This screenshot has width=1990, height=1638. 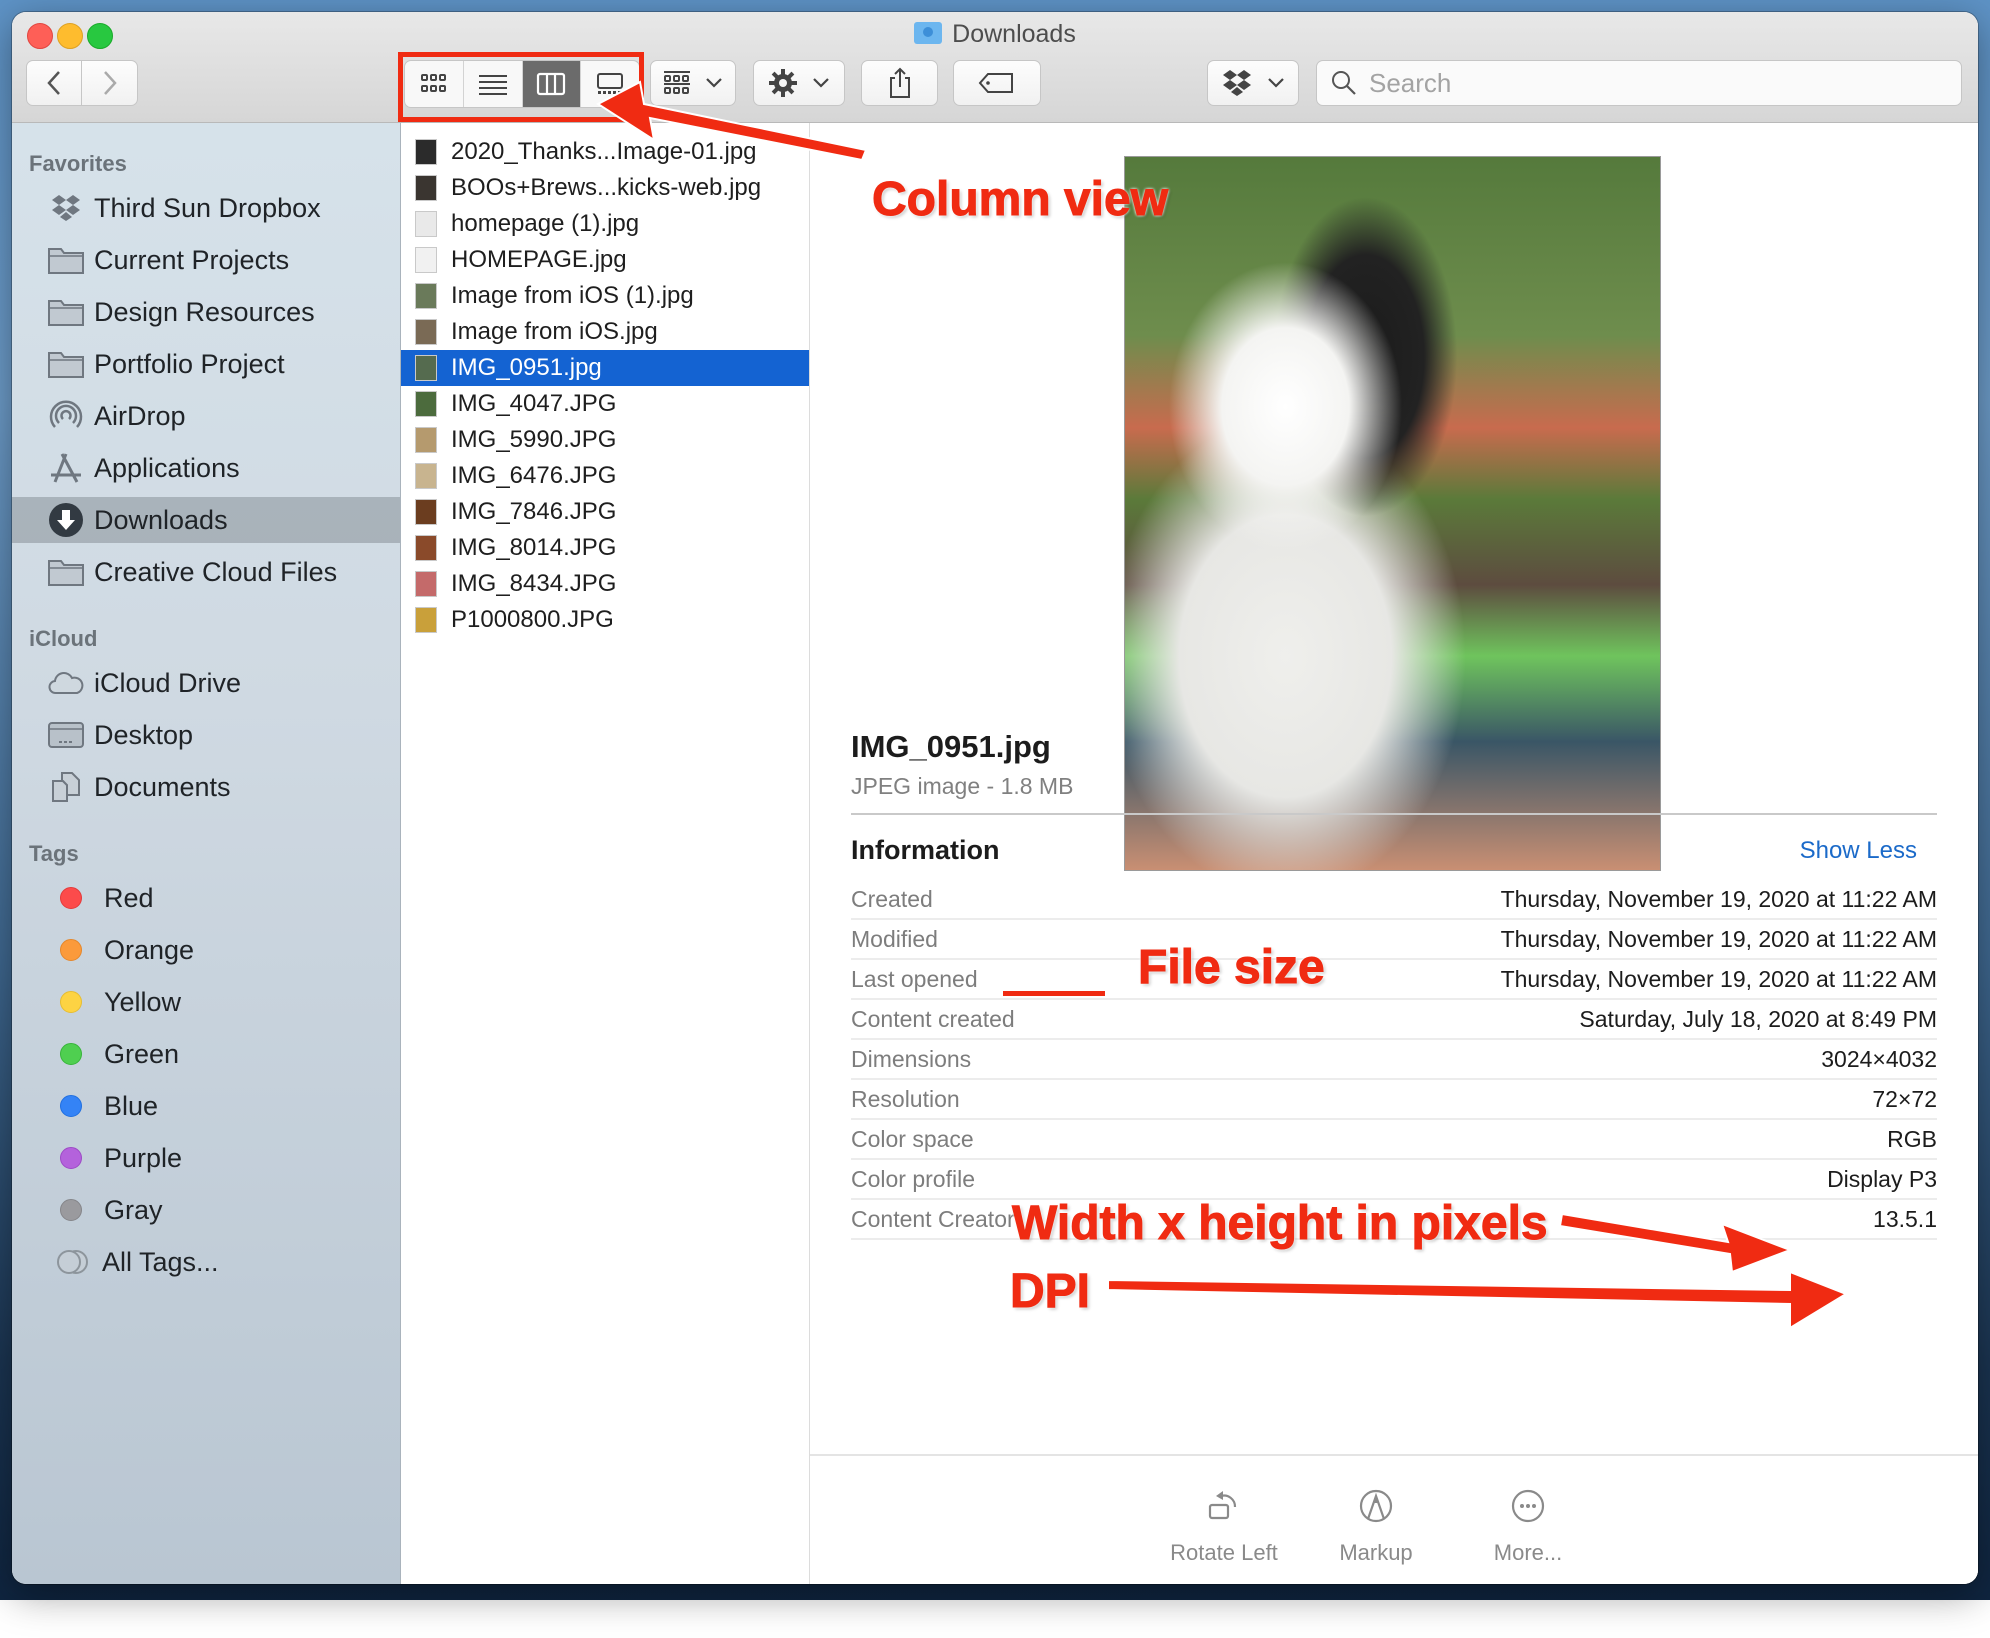 I want to click on group-button, so click(x=693, y=83).